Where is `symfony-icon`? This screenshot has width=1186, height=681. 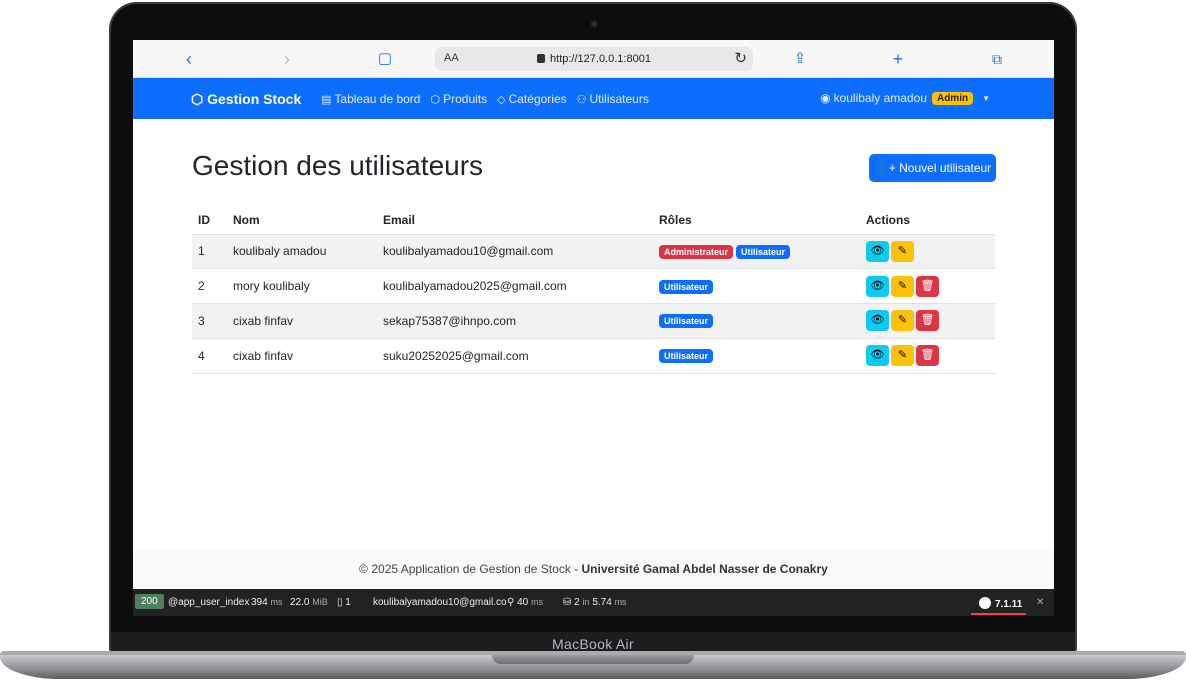 symfony-icon is located at coordinates (985, 603).